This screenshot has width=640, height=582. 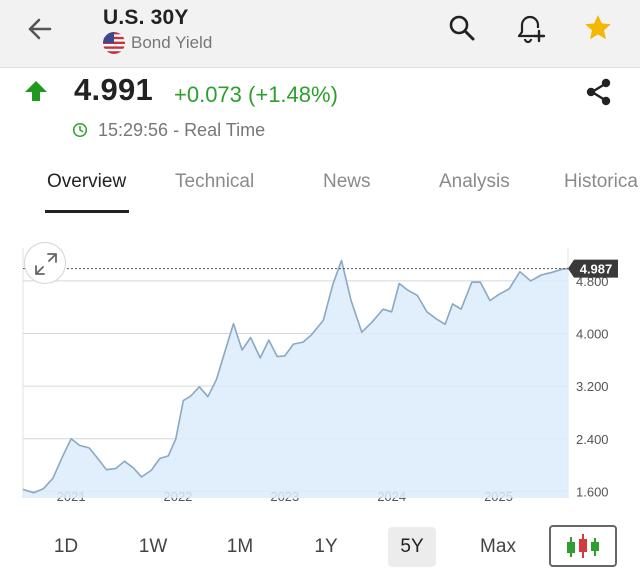 What do you see at coordinates (592, 439) in the screenshot?
I see `y-tick-label: 2.400` at bounding box center [592, 439].